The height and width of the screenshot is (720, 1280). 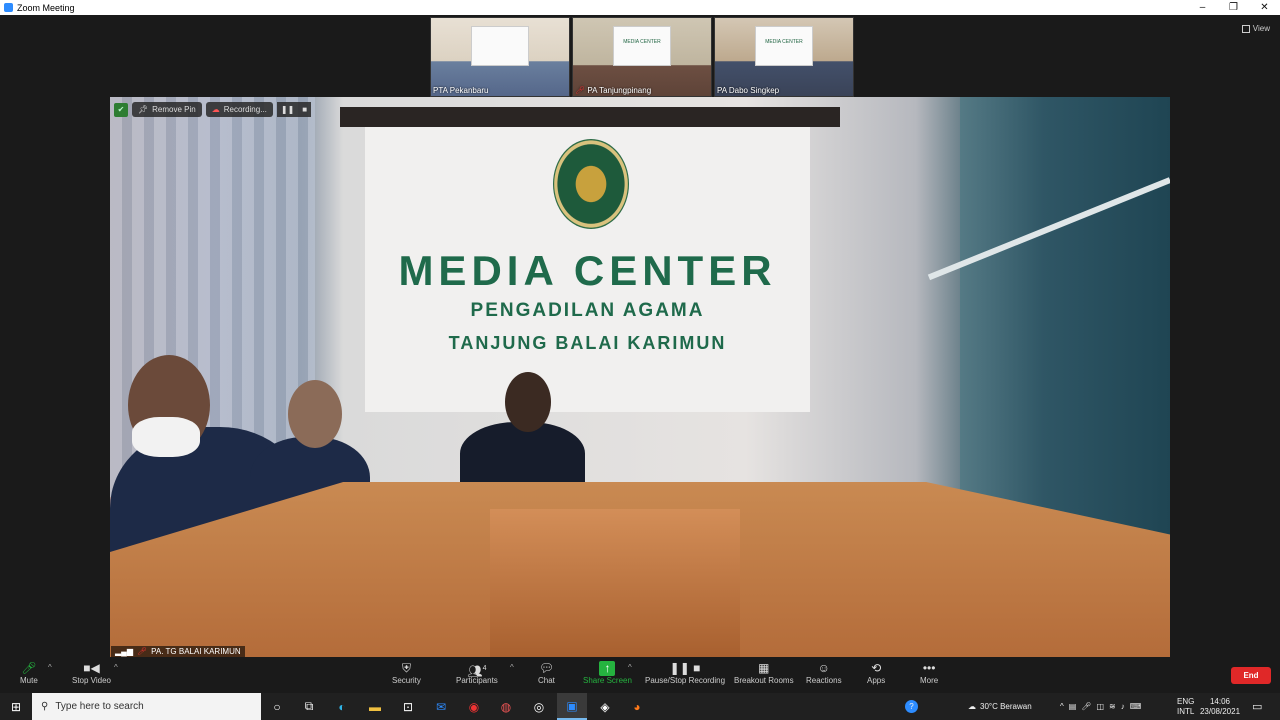 What do you see at coordinates (1264, 7) in the screenshot?
I see `close-button: ✕` at bounding box center [1264, 7].